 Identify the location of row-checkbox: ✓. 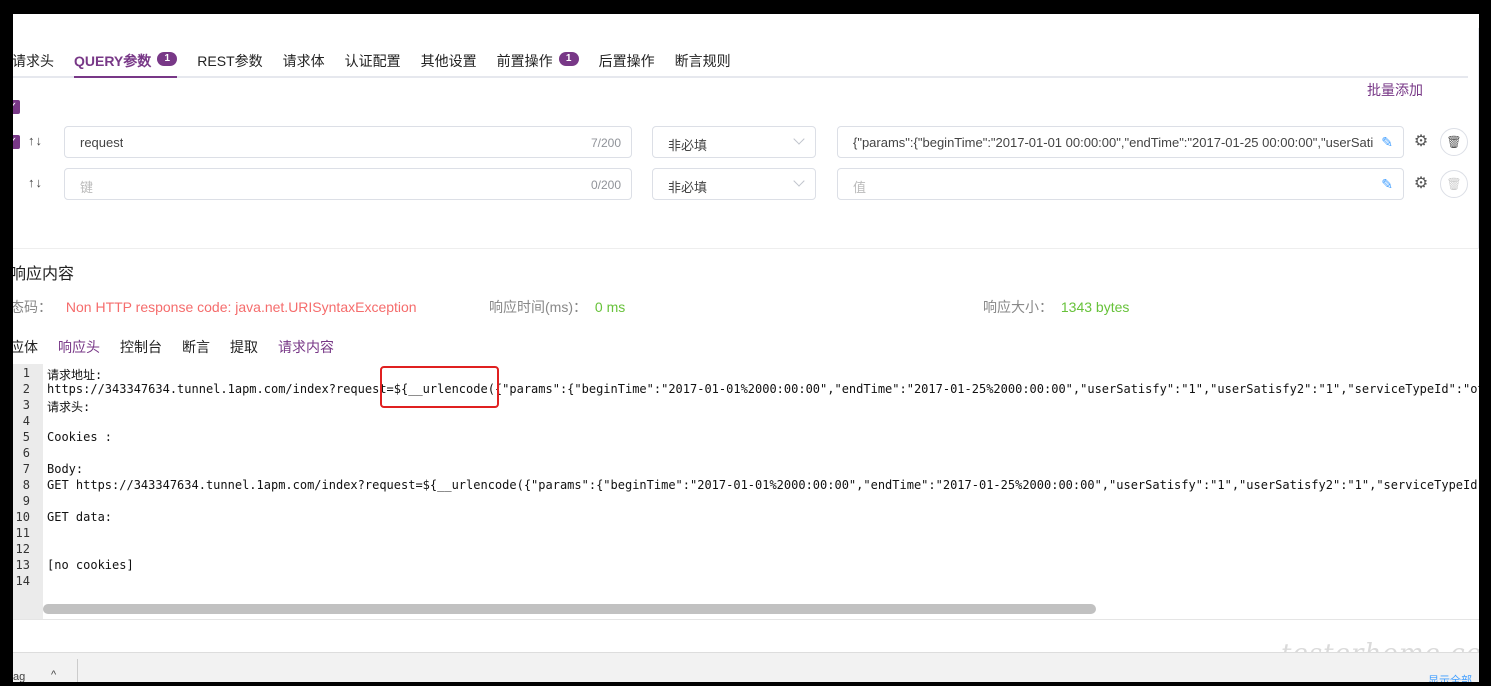
(16, 142).